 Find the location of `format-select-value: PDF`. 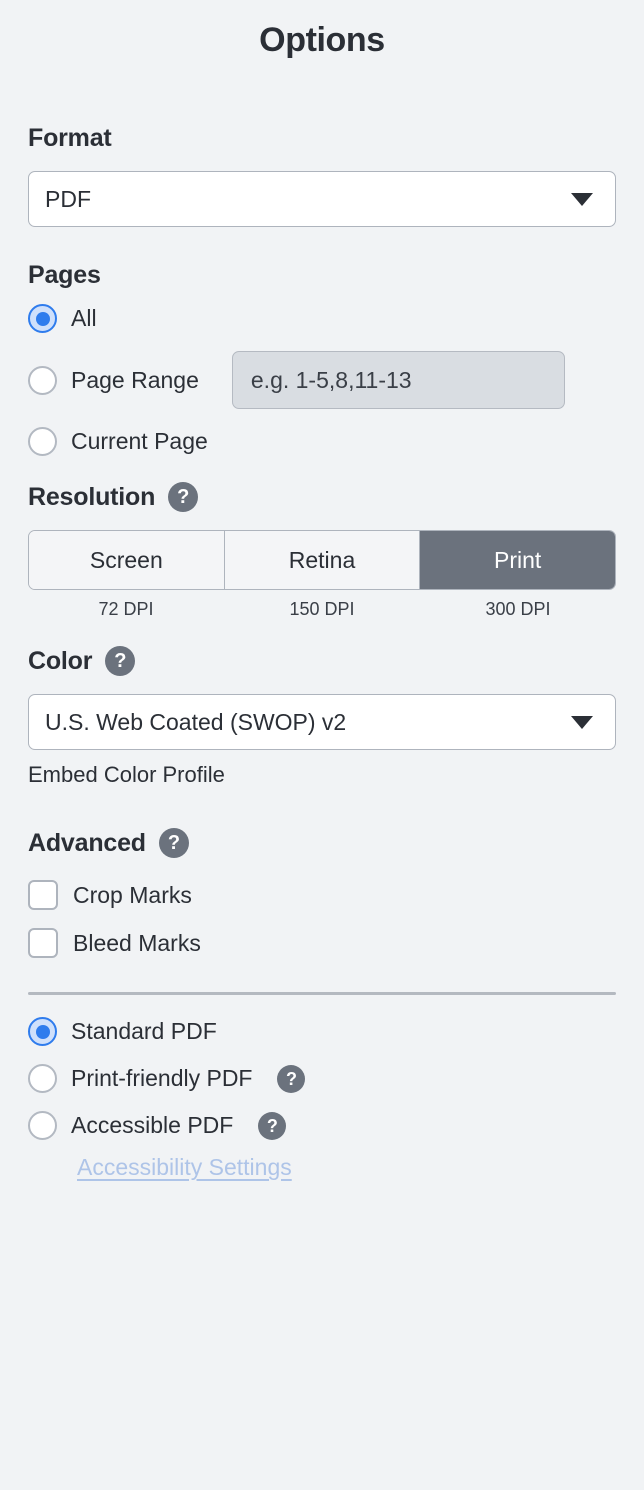

format-select-value: PDF is located at coordinates (68, 198).